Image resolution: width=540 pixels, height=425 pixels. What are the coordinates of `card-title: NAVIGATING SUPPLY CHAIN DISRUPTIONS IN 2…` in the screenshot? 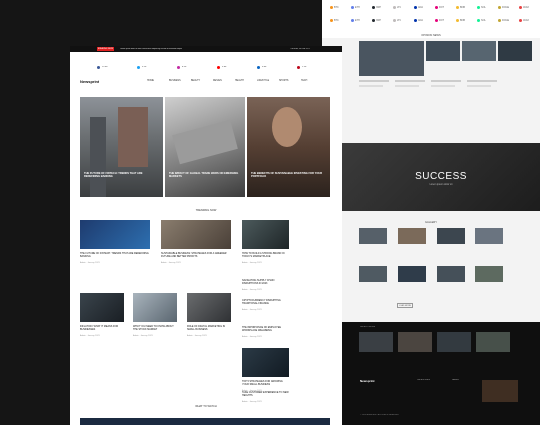 It's located at (265, 283).